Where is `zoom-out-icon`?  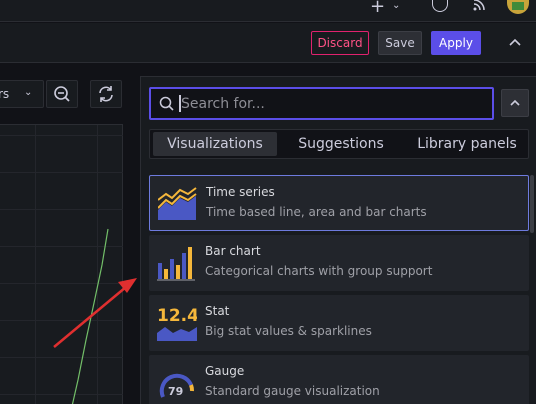
zoom-out-icon is located at coordinates (62, 94).